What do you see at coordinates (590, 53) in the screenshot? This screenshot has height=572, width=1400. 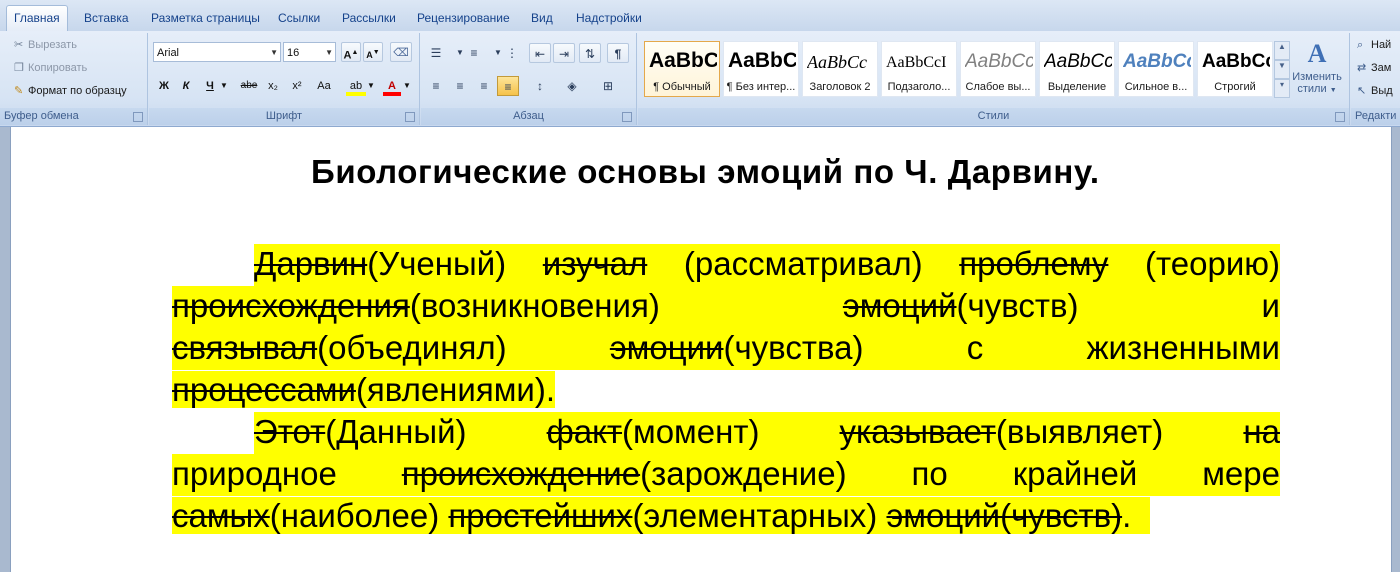 I see `sort-icon: ⇅` at bounding box center [590, 53].